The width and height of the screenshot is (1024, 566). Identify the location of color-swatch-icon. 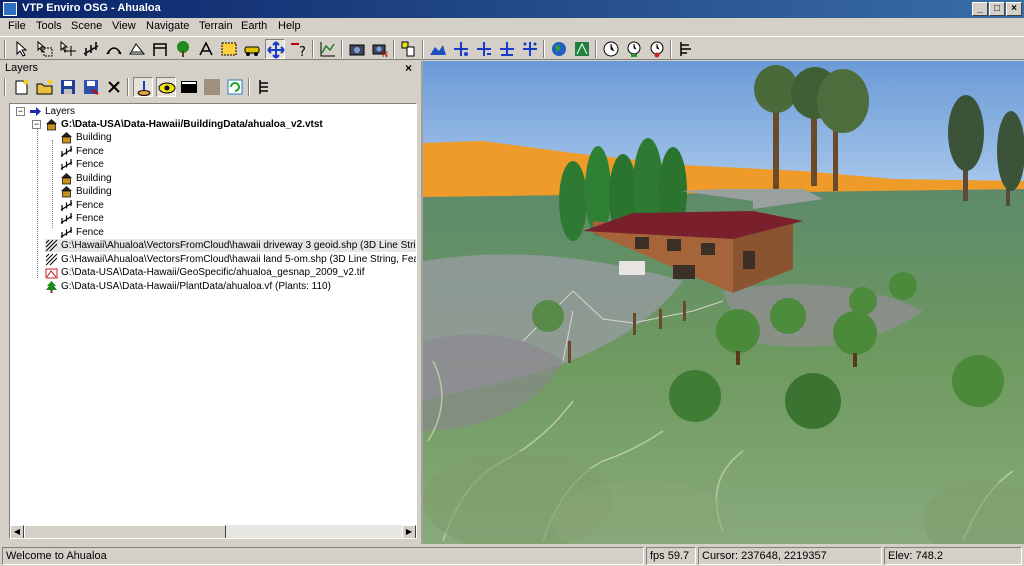
(212, 87).